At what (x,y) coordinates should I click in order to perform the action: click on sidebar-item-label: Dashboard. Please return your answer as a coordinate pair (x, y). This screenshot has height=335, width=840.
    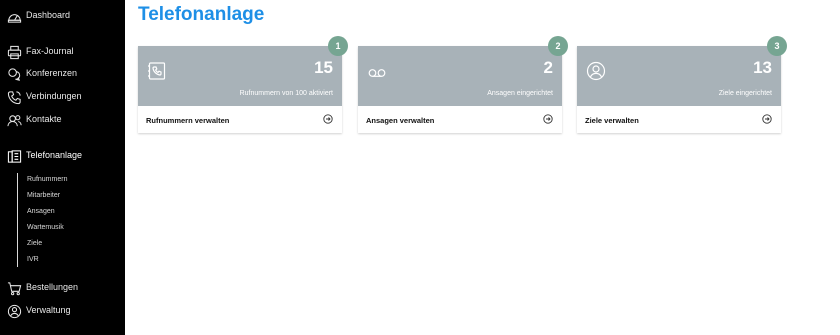
    Looking at the image, I should click on (48, 15).